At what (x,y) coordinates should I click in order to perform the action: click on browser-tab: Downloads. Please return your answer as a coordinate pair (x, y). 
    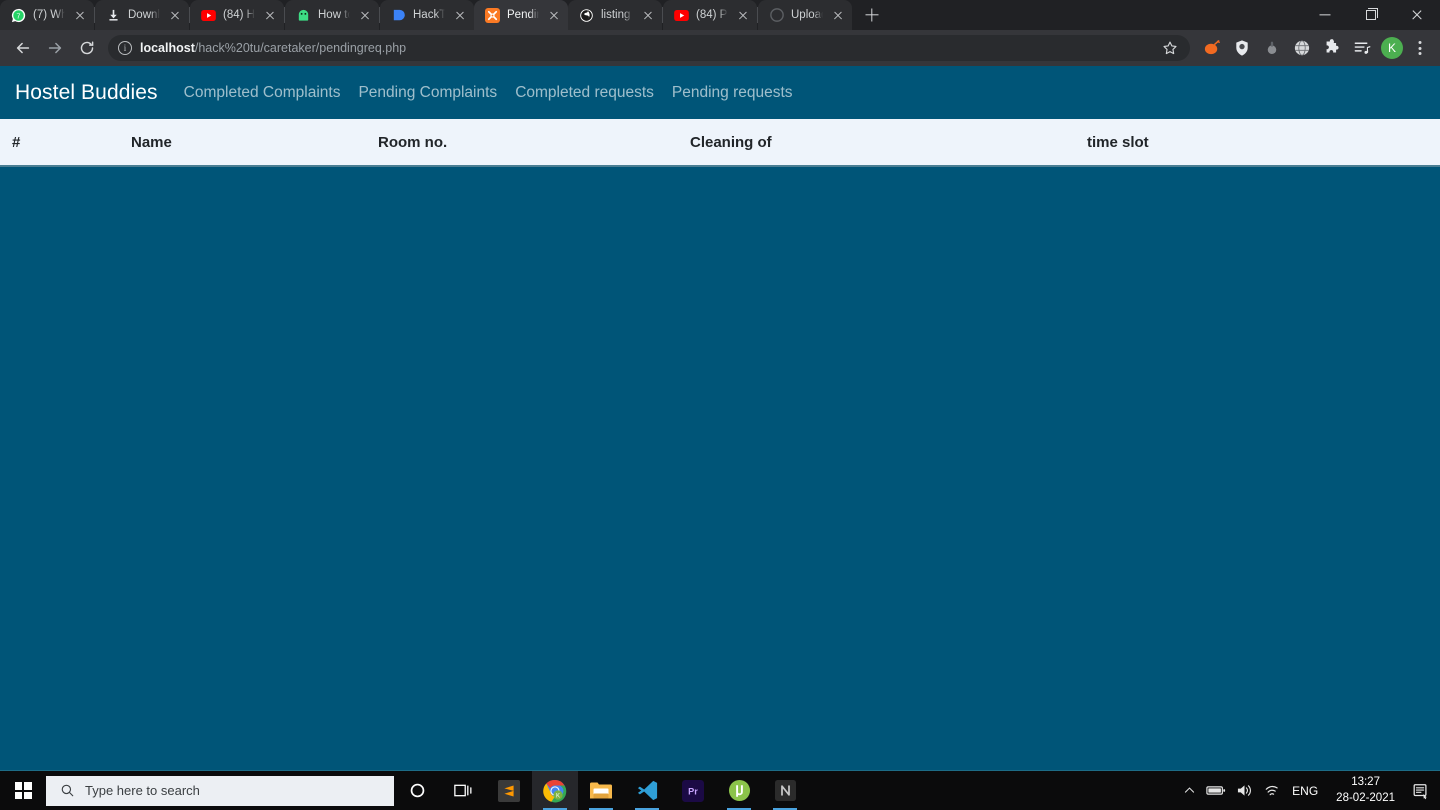
    Looking at the image, I should click on (142, 15).